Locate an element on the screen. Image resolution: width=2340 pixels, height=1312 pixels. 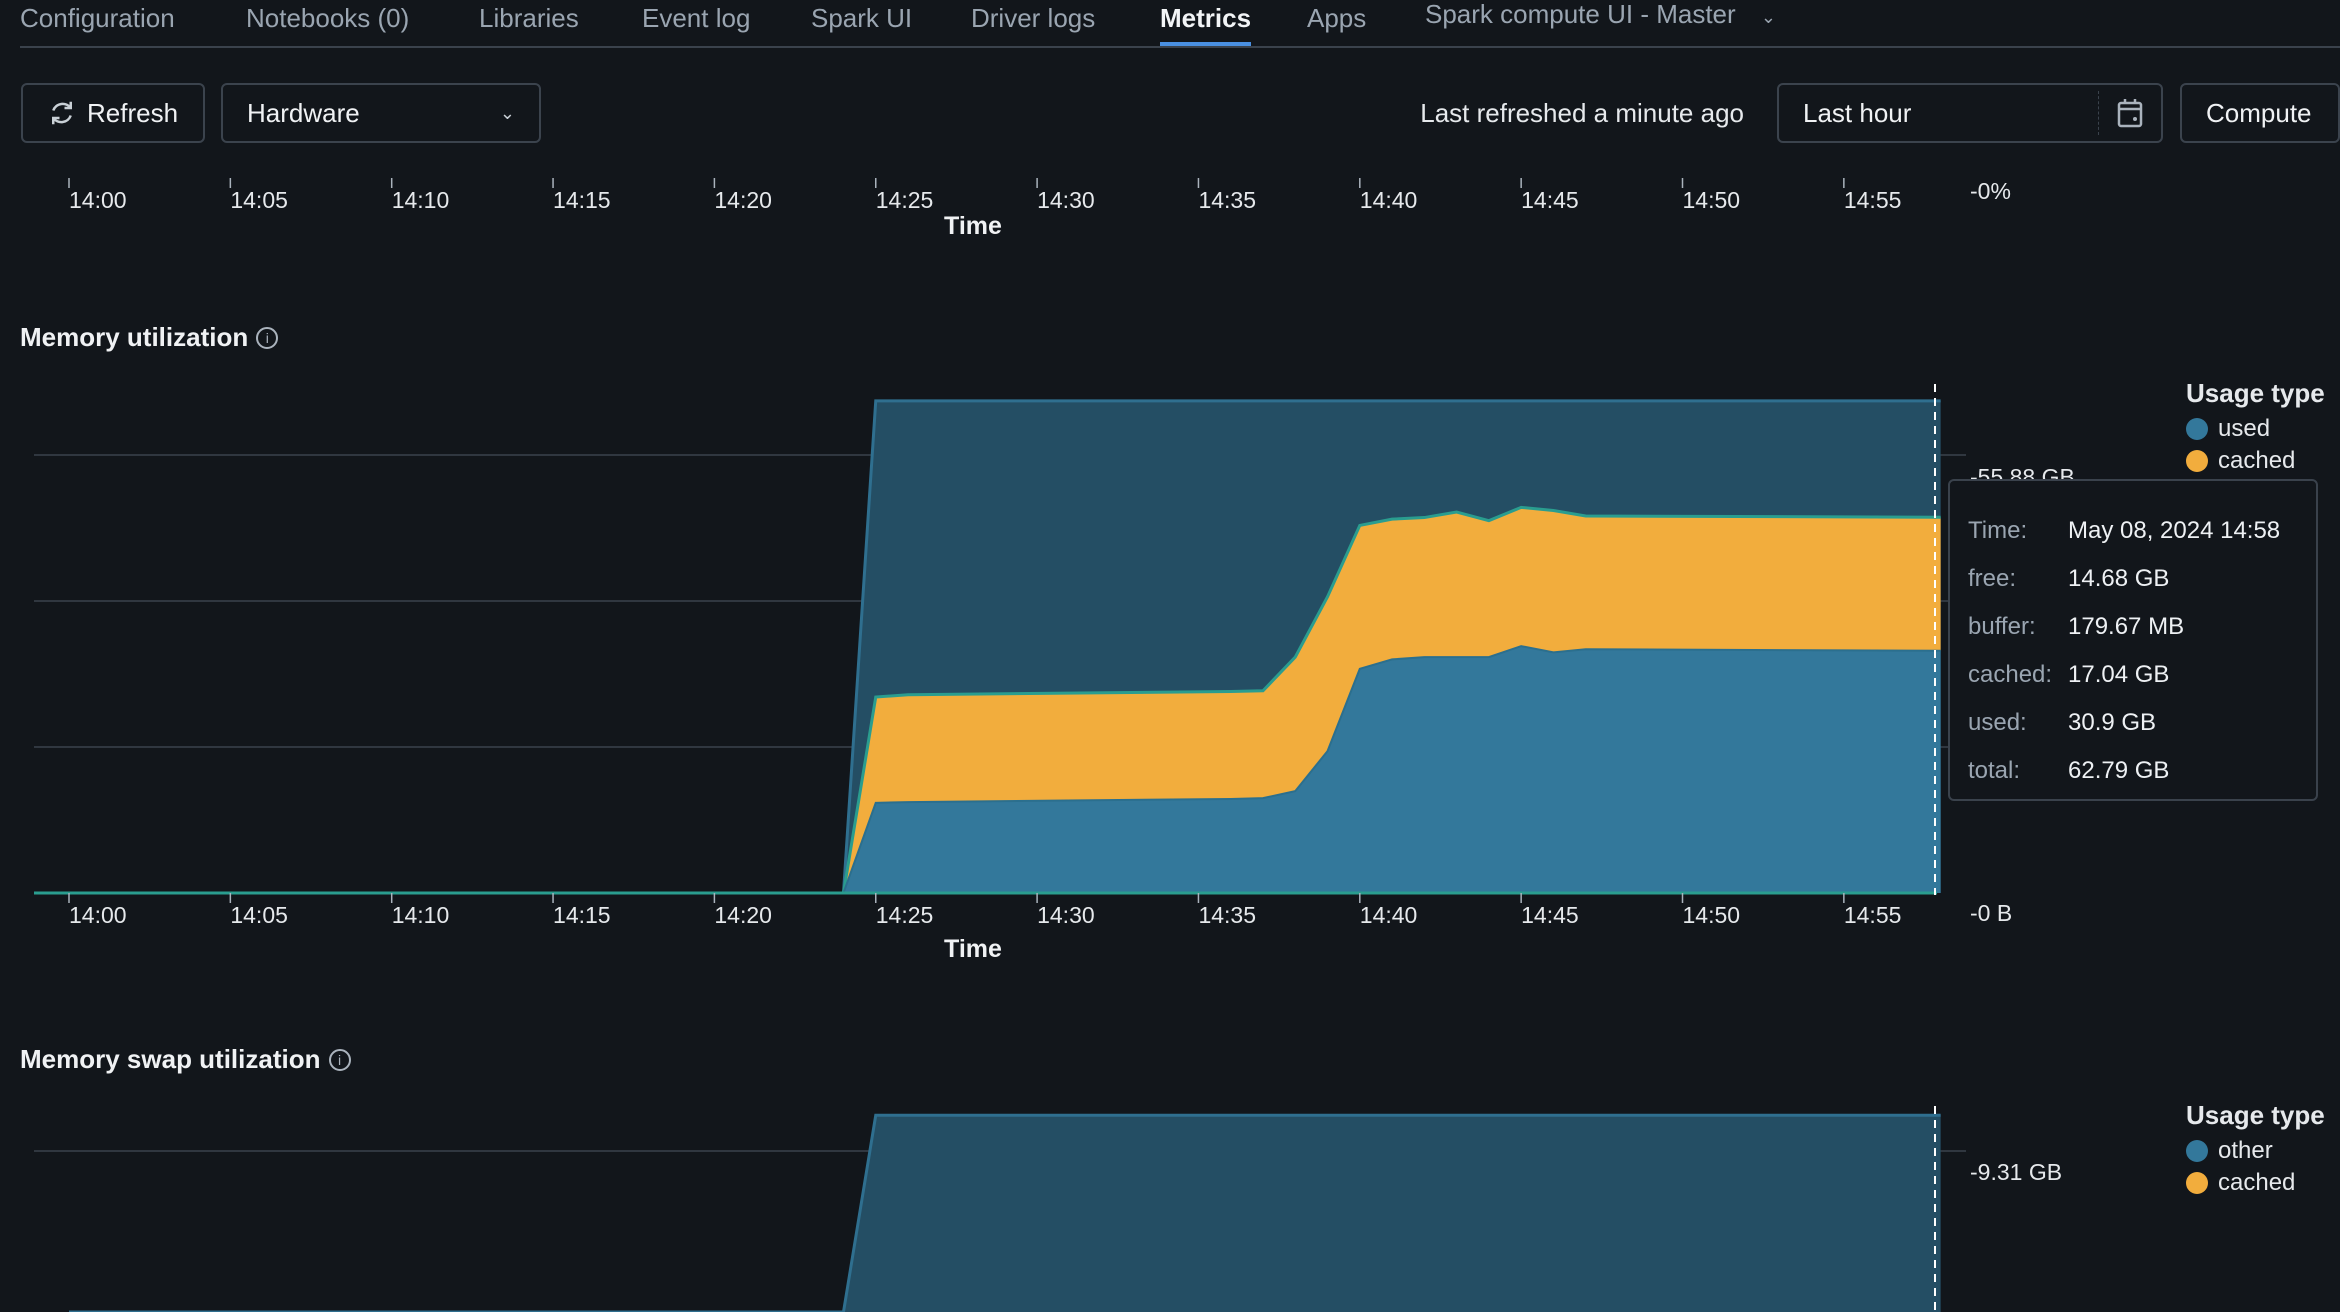
tooltip-row-buffer: buffer: 179.67 MB is located at coordinates (2133, 627).